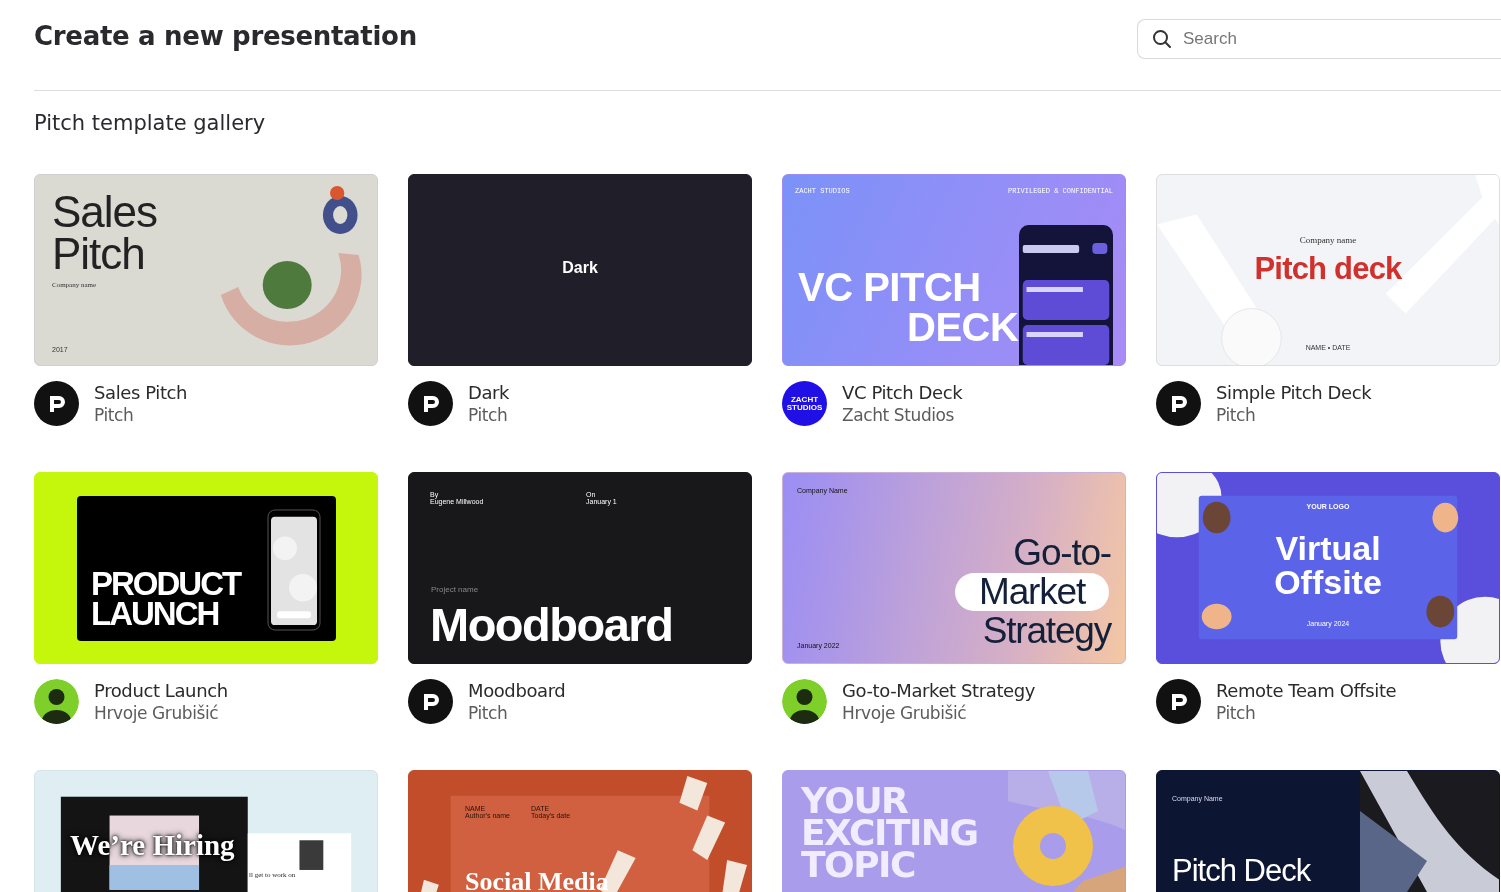  I want to click on slide-title: DECK, so click(963, 327).